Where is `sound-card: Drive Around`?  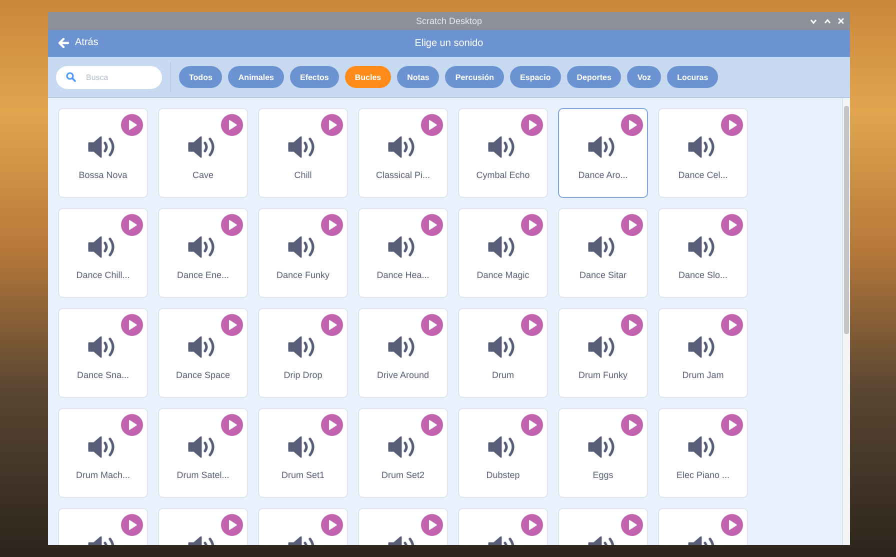 sound-card: Drive Around is located at coordinates (403, 353).